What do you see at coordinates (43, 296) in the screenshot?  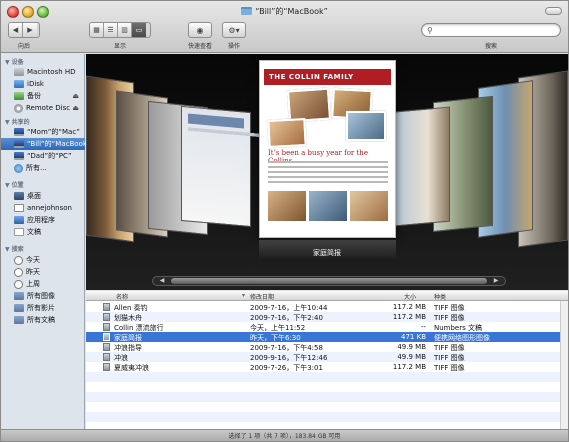 I see `sidebar-item-all-images: 所有图像` at bounding box center [43, 296].